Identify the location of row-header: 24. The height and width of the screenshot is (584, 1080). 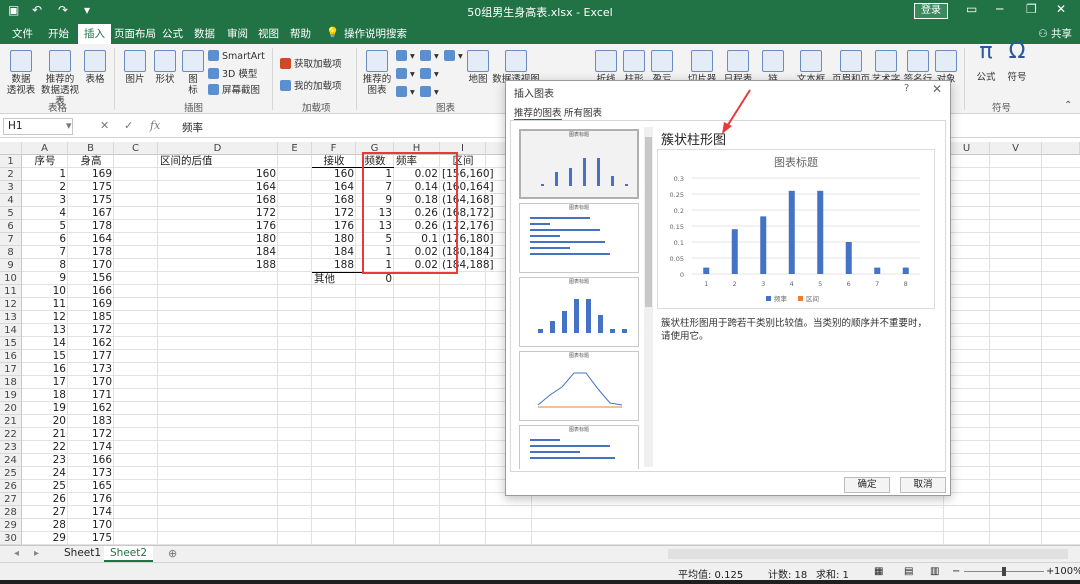
(11, 460).